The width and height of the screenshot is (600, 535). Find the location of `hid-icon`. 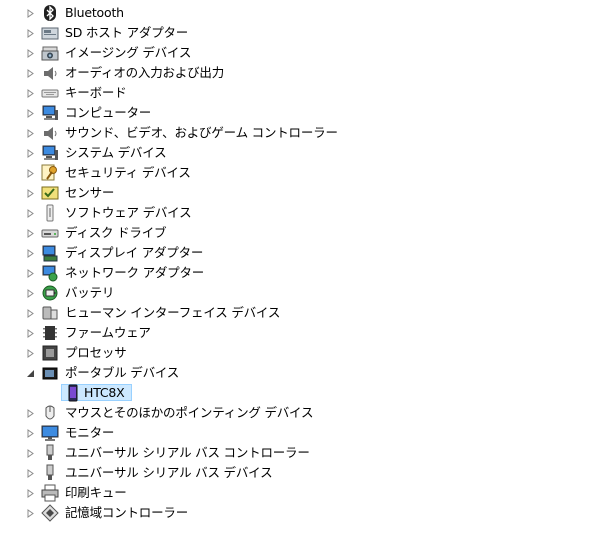

hid-icon is located at coordinates (50, 313).